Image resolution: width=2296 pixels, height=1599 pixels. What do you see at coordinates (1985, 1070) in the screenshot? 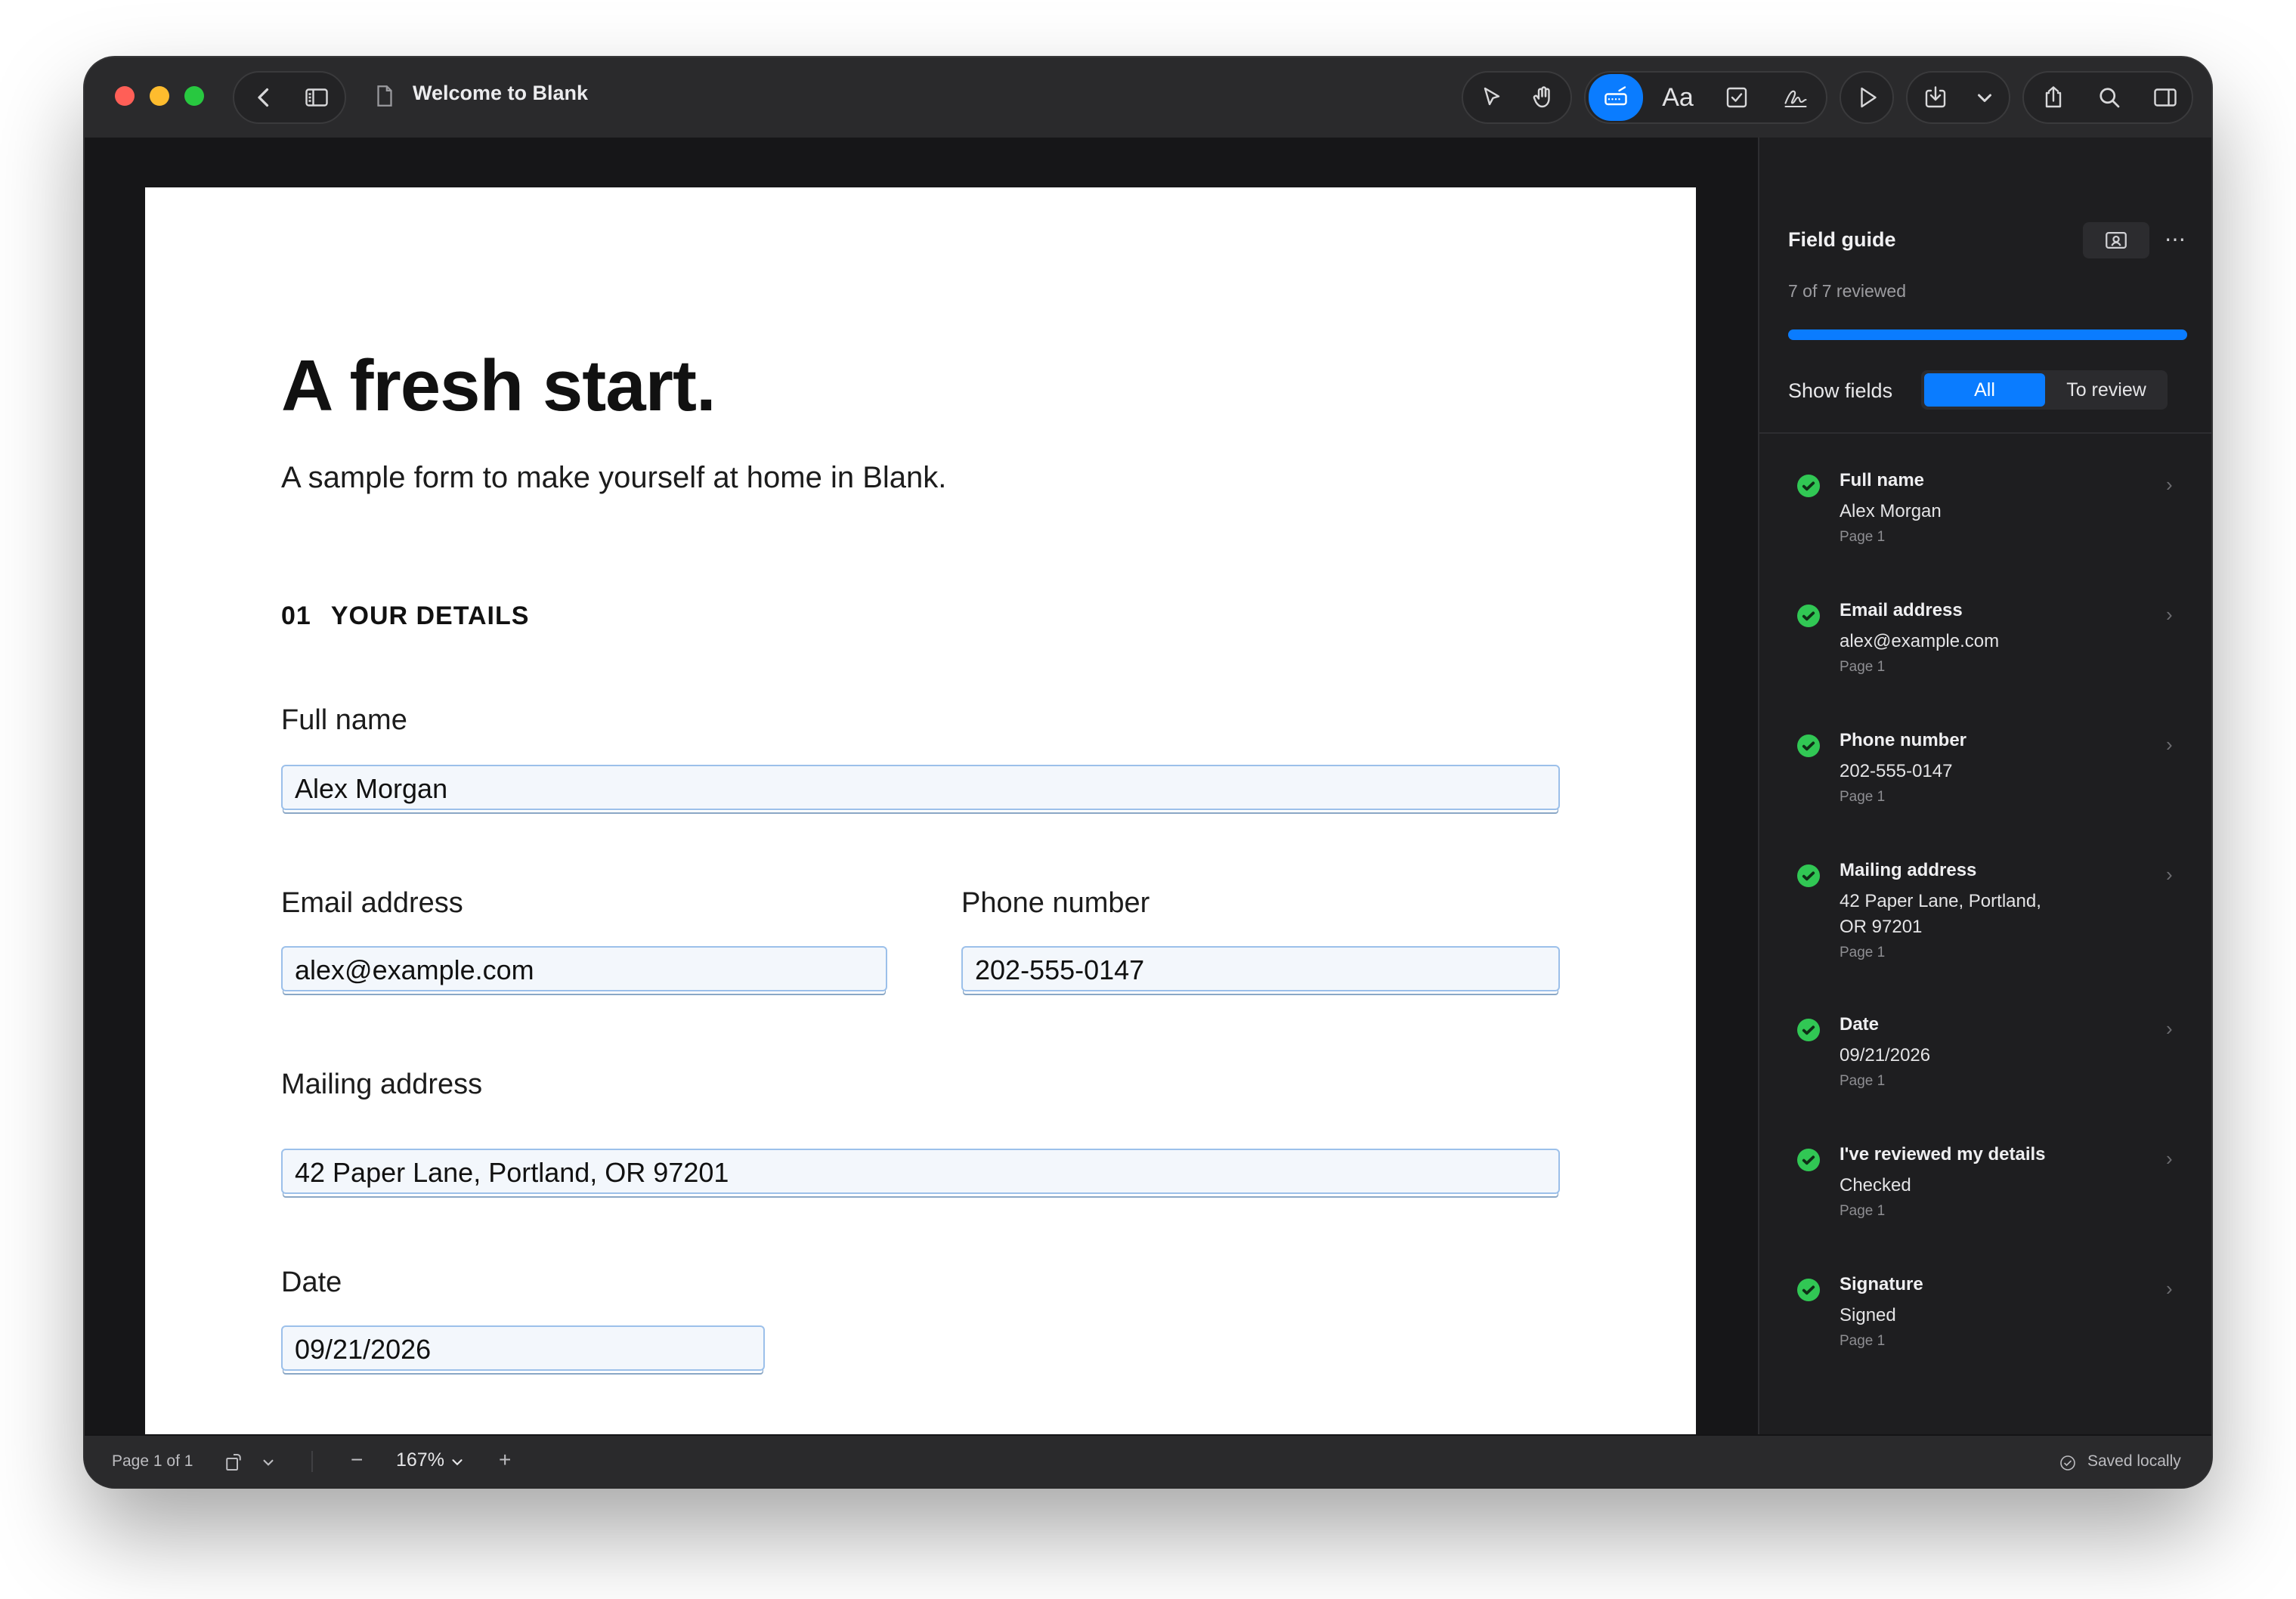
I see `guide-item: Date 09/21/2026 Page 1 ›` at bounding box center [1985, 1070].